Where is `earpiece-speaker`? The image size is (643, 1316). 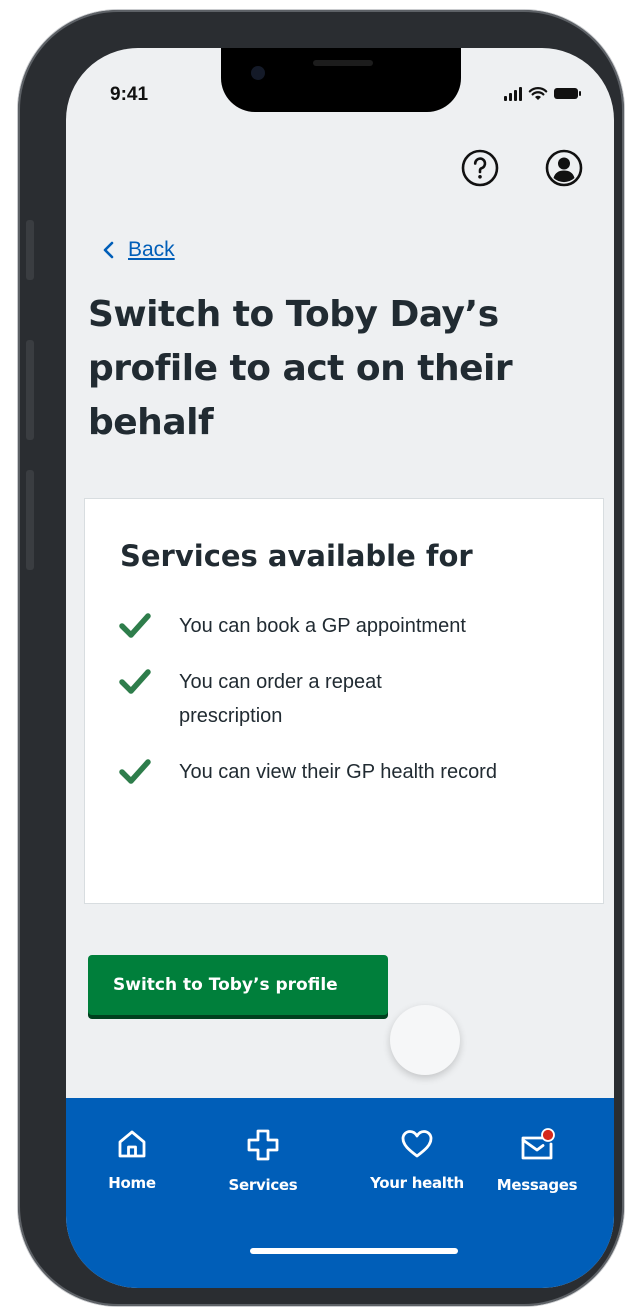
earpiece-speaker is located at coordinates (343, 63).